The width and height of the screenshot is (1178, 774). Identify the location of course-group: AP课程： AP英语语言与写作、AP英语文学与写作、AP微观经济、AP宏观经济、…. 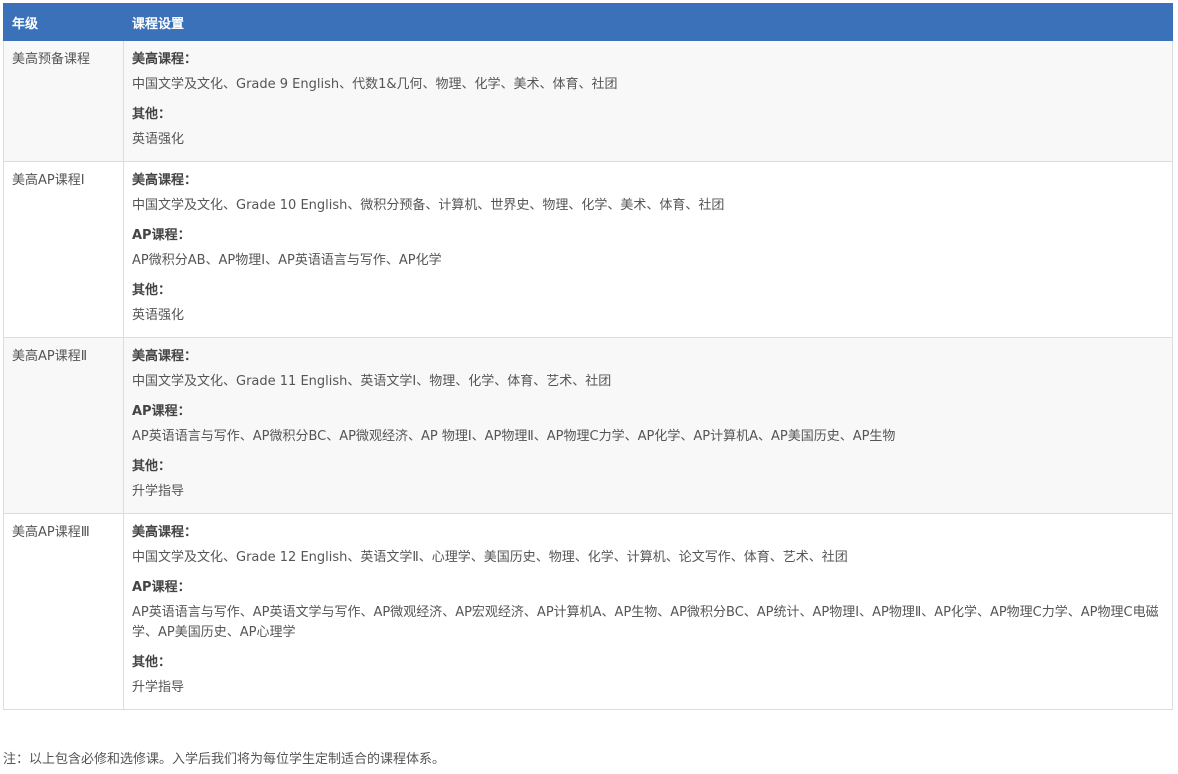
(648, 610).